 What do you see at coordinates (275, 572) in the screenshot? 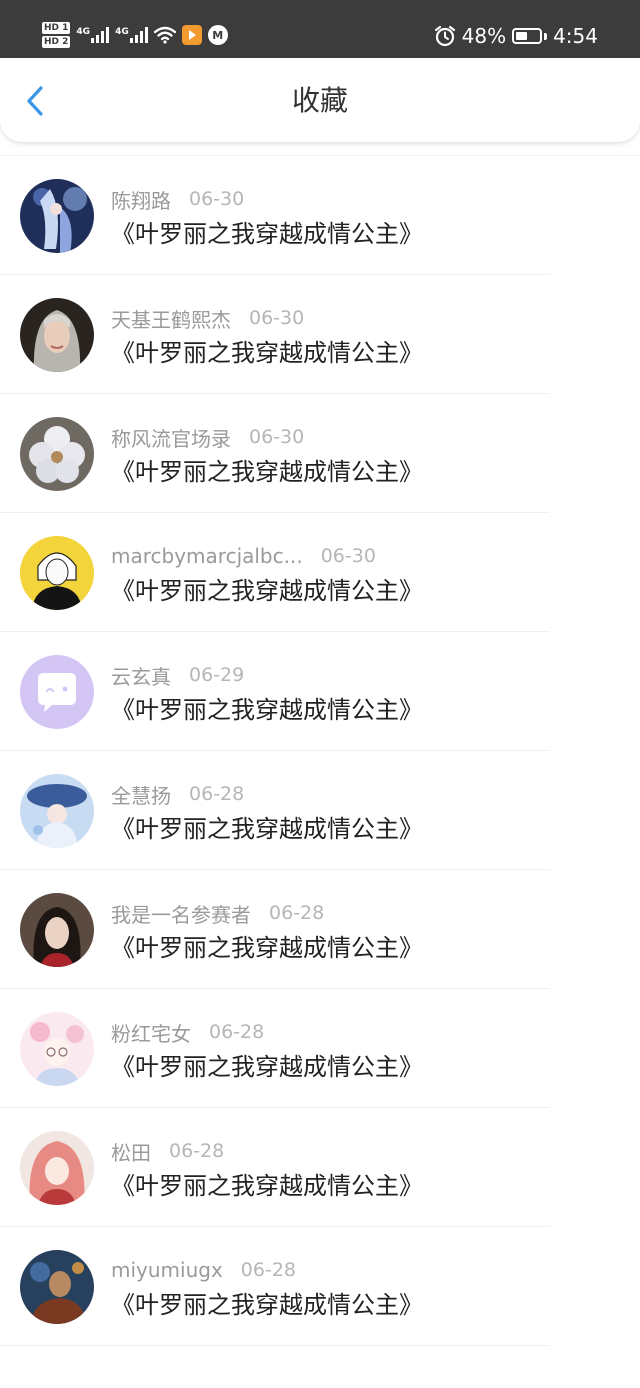
I see `list-item: marcbymarcjalbc... 06-30 《叶罗丽之我穿越成情公主》` at bounding box center [275, 572].